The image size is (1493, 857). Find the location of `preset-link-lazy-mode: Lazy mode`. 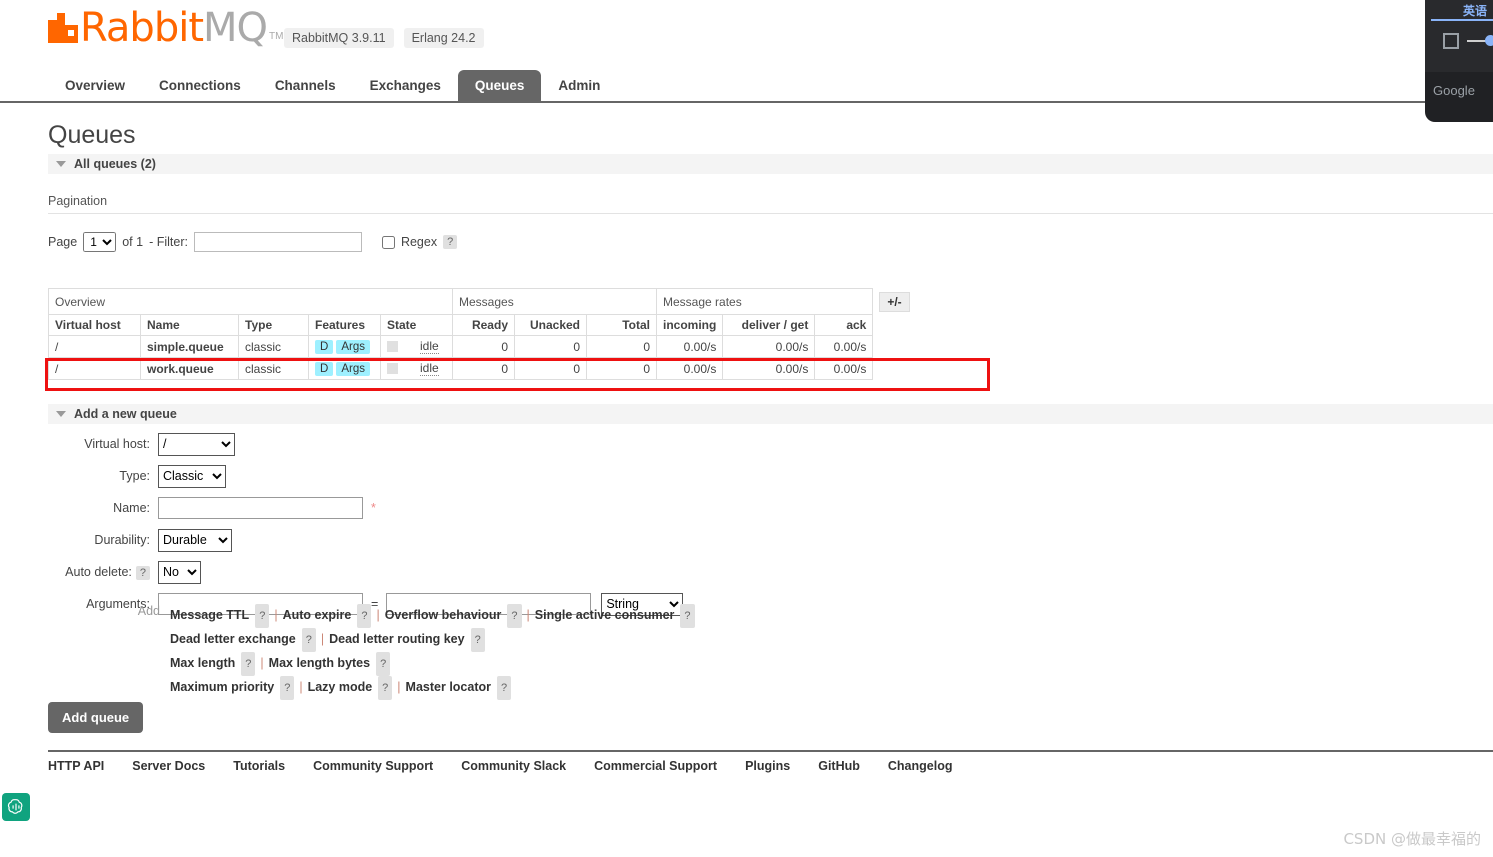

preset-link-lazy-mode: Lazy mode is located at coordinates (340, 687).